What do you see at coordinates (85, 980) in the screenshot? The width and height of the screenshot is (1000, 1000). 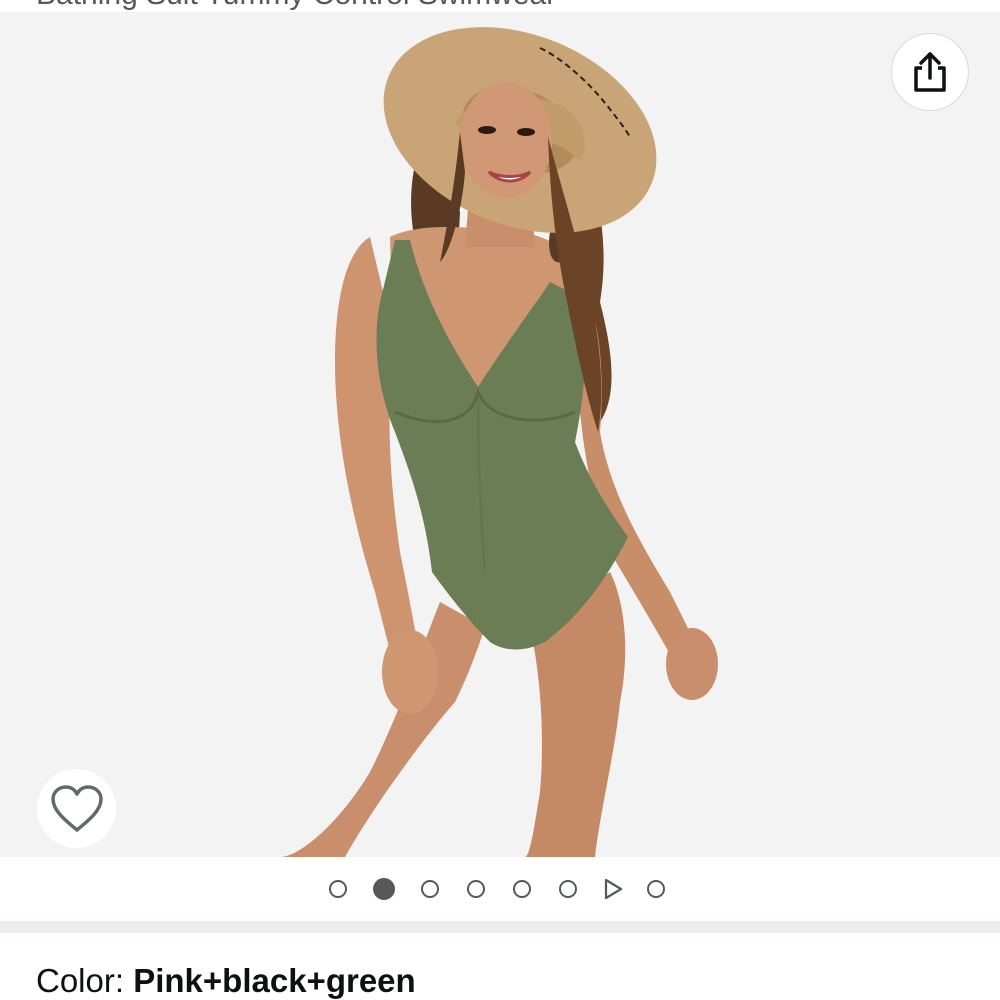 I see `color-label: Color:` at bounding box center [85, 980].